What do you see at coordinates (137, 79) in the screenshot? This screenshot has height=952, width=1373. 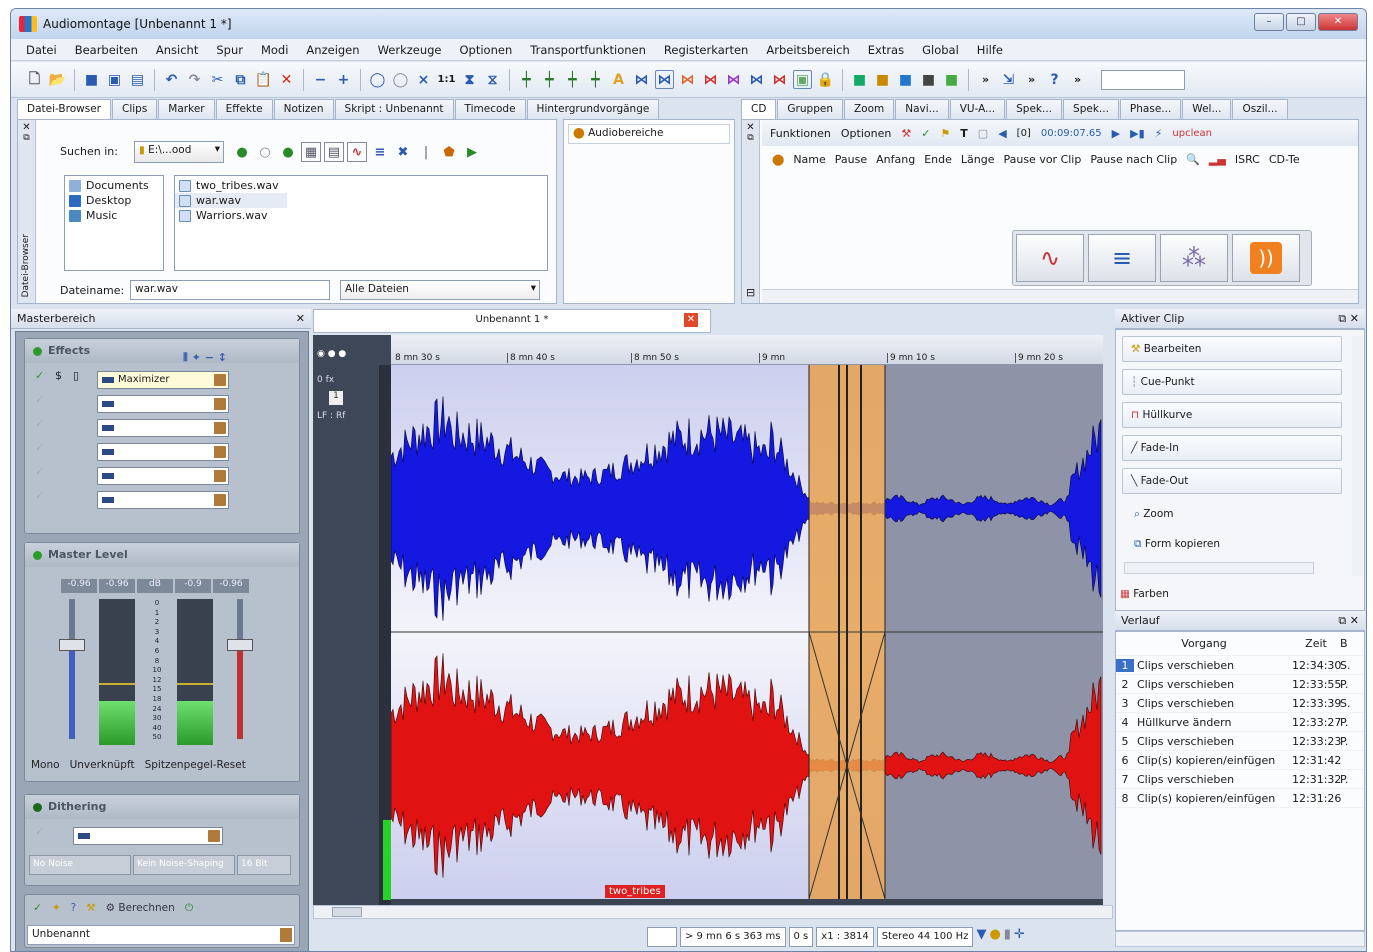 I see `save-all-icon: ▤` at bounding box center [137, 79].